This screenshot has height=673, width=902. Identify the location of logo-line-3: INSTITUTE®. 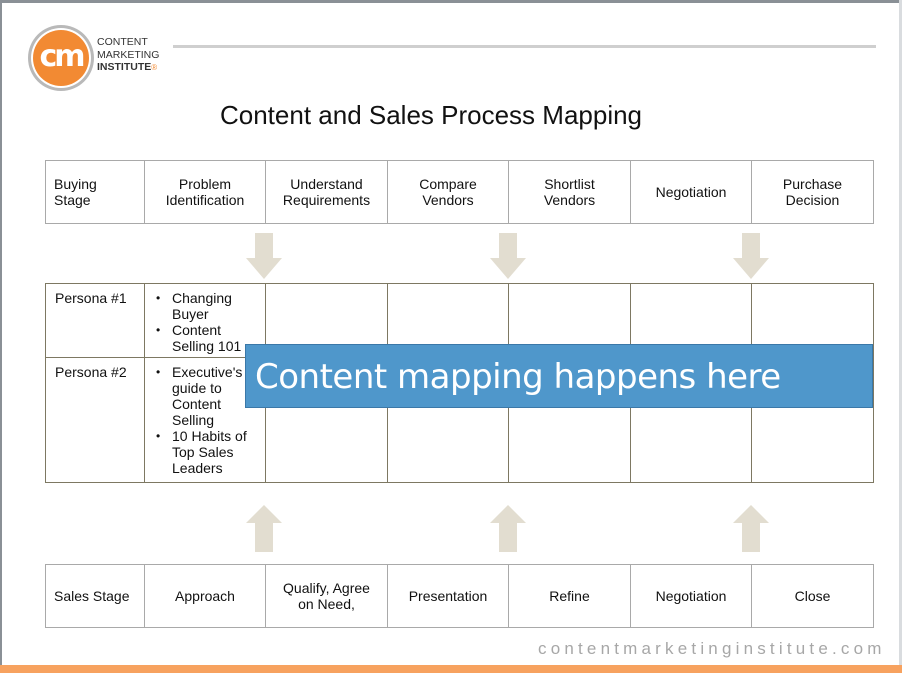
(128, 68).